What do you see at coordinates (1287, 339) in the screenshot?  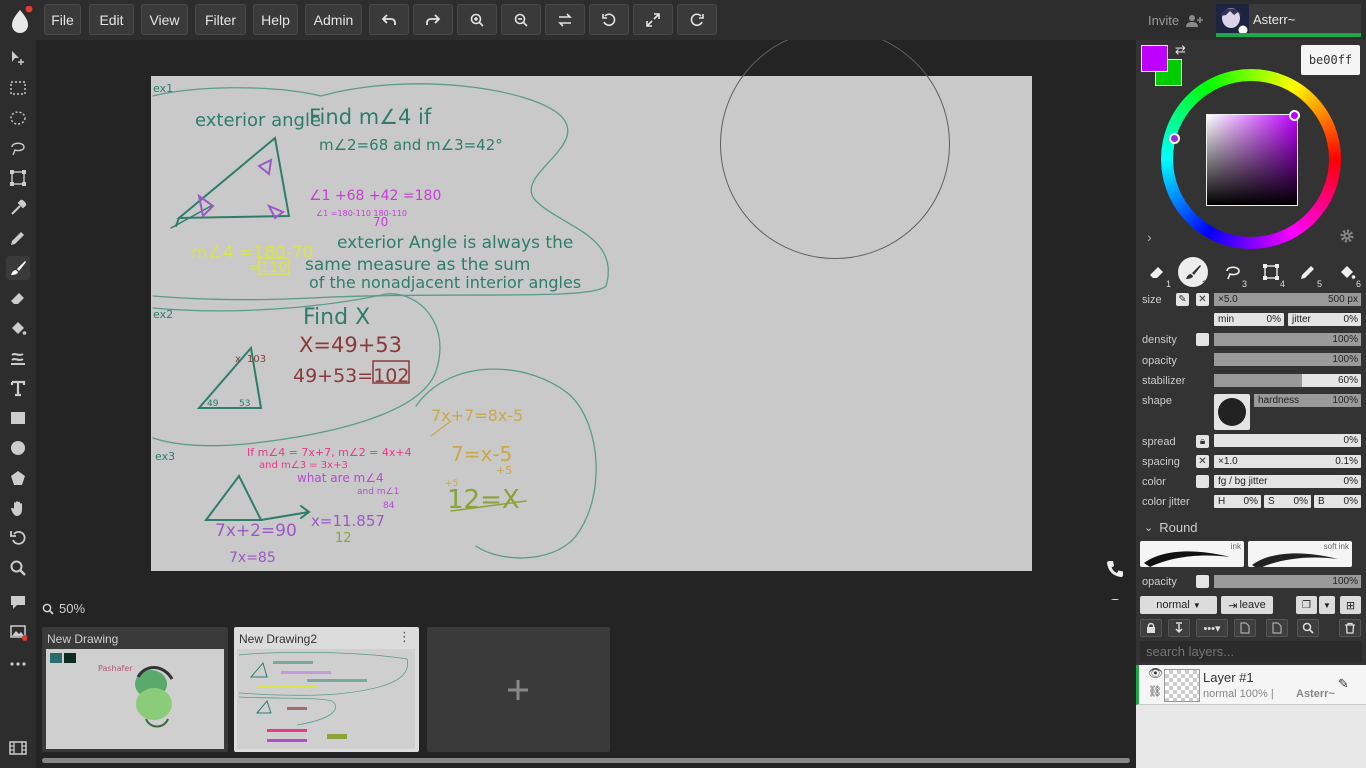 I see `density-slider: 100%` at bounding box center [1287, 339].